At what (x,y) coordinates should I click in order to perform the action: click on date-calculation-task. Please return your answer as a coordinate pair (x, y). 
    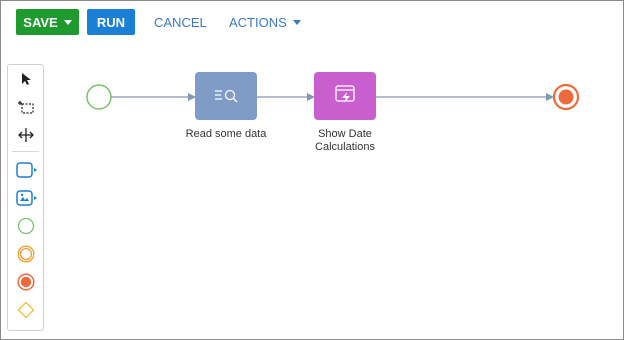
    Looking at the image, I should click on (345, 96).